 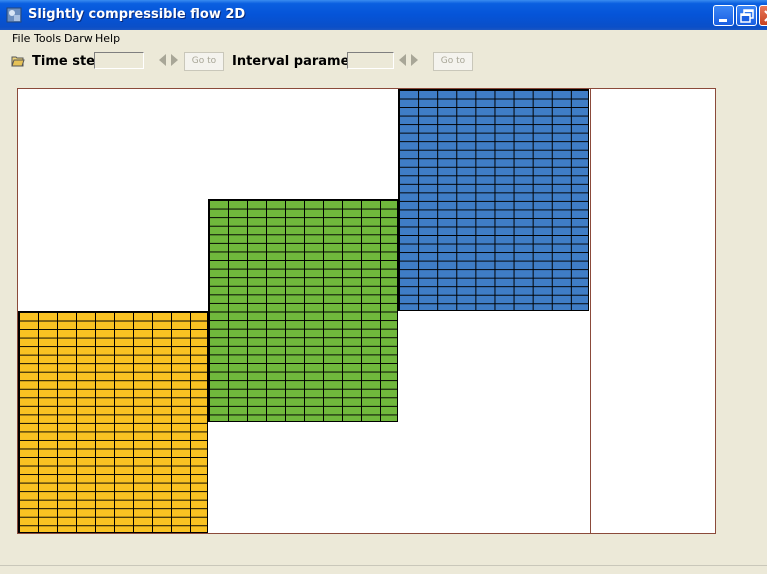 I want to click on open-folder-icon, so click(x=18, y=60).